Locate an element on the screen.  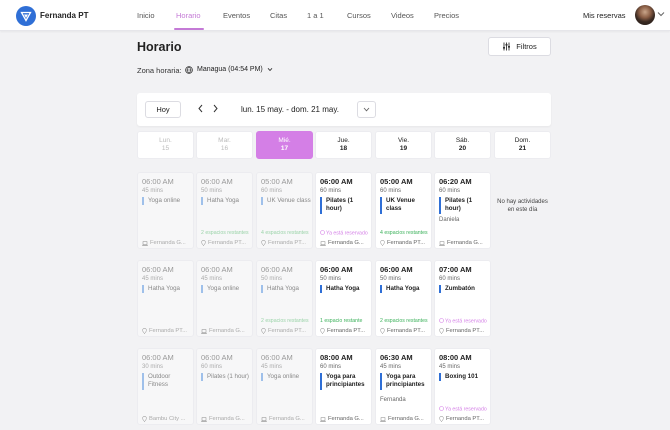
nav-item-cursos: Cursos is located at coordinates (359, 15).